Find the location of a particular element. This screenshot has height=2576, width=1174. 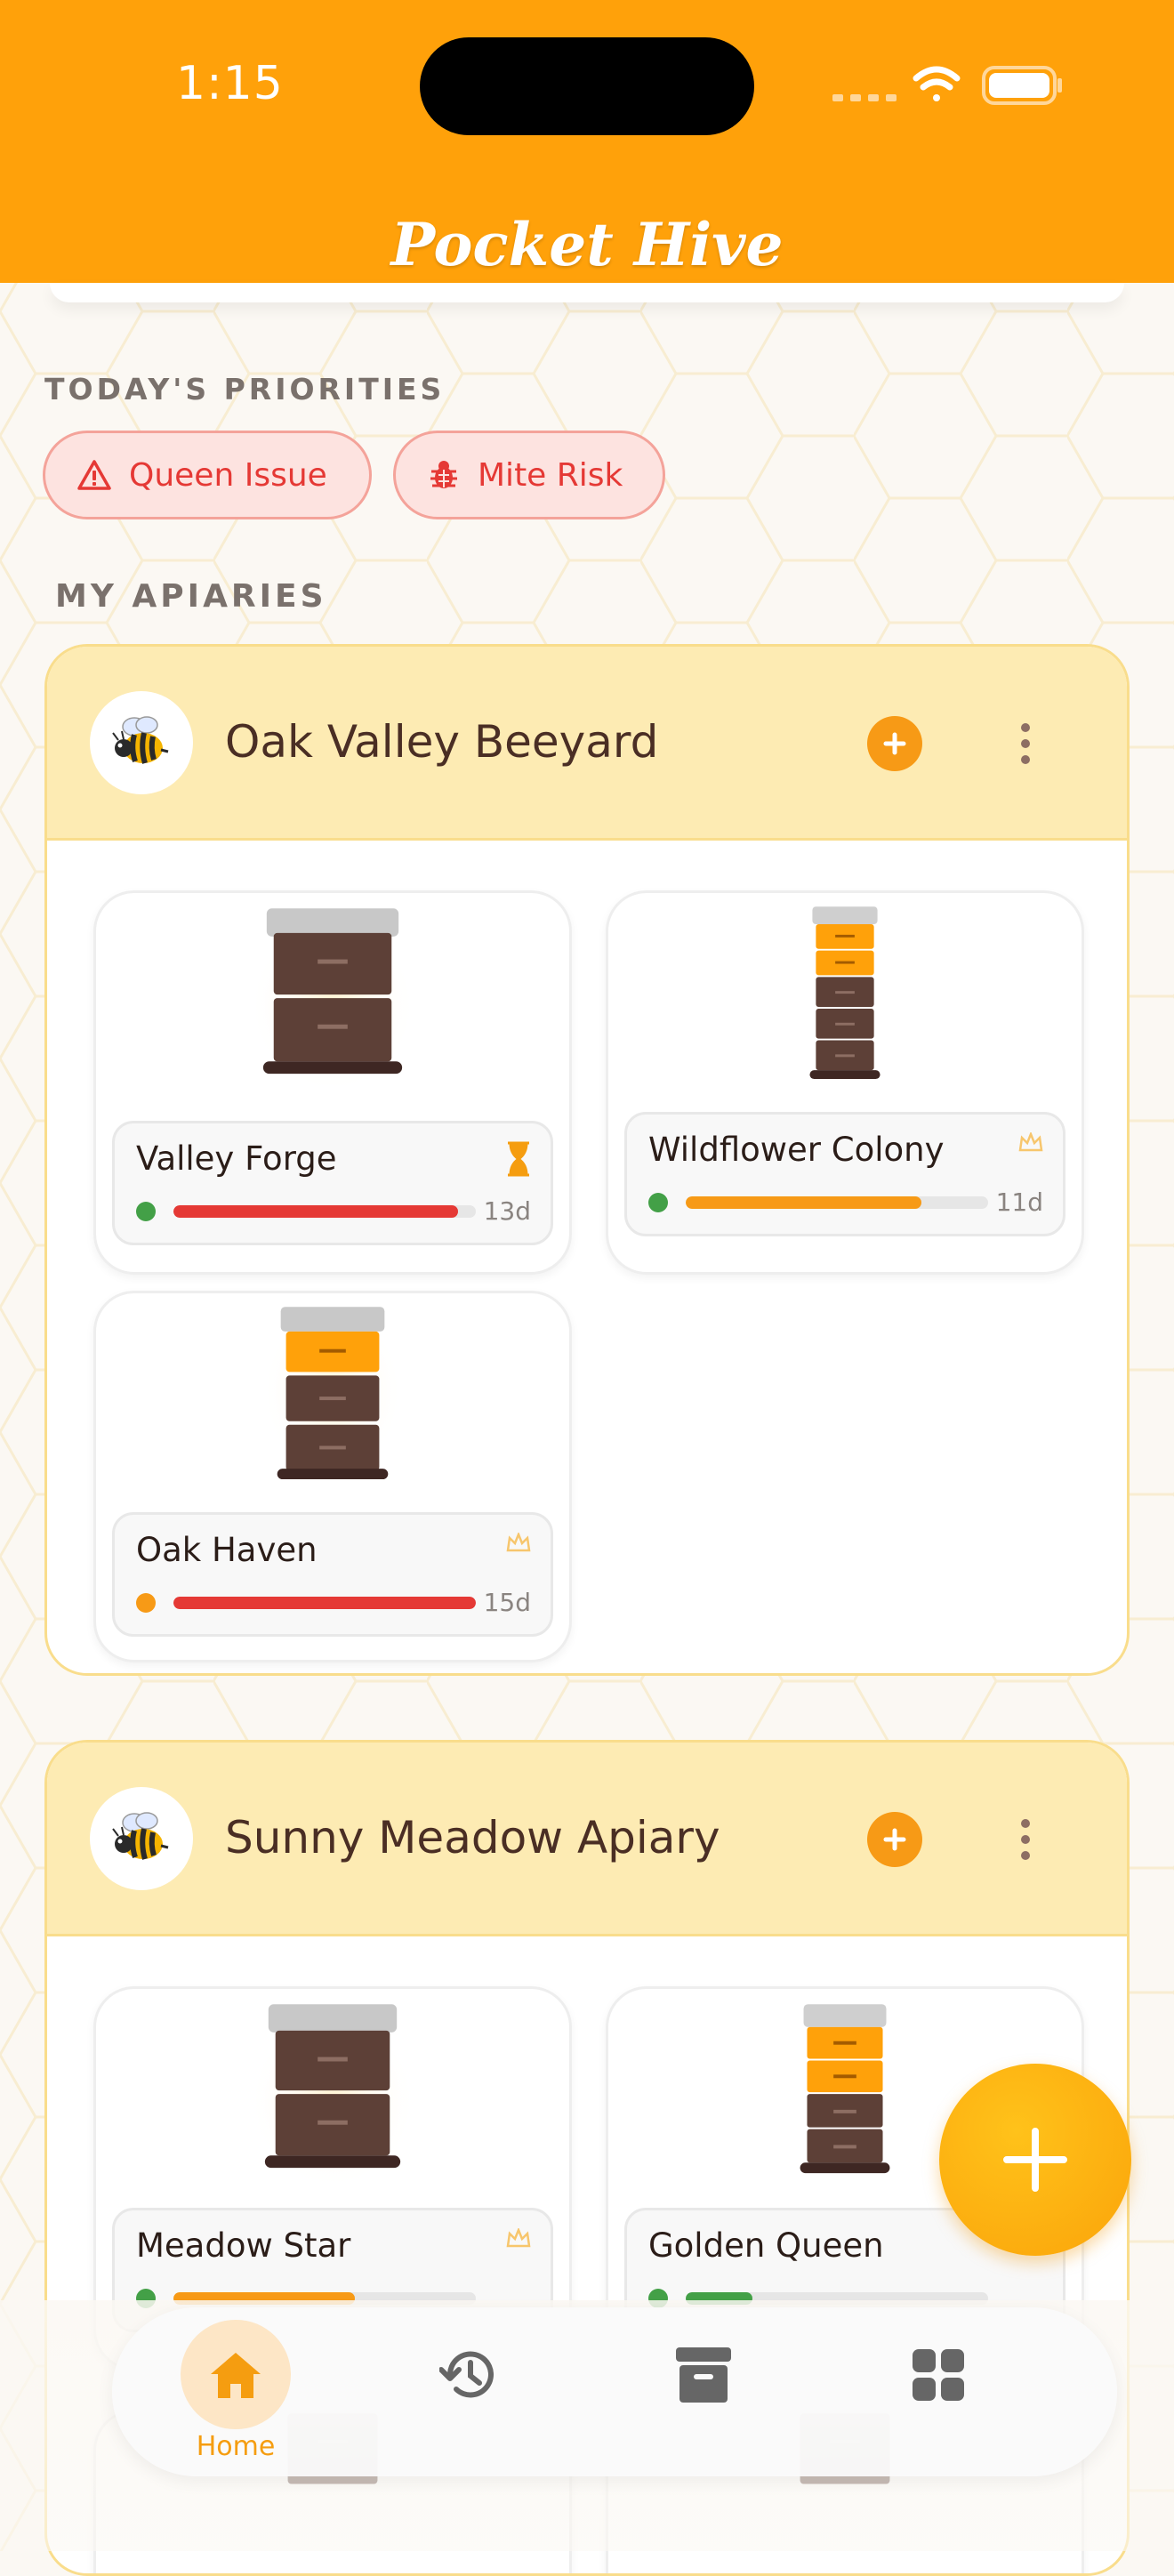

hive-days: 13d is located at coordinates (507, 1211).